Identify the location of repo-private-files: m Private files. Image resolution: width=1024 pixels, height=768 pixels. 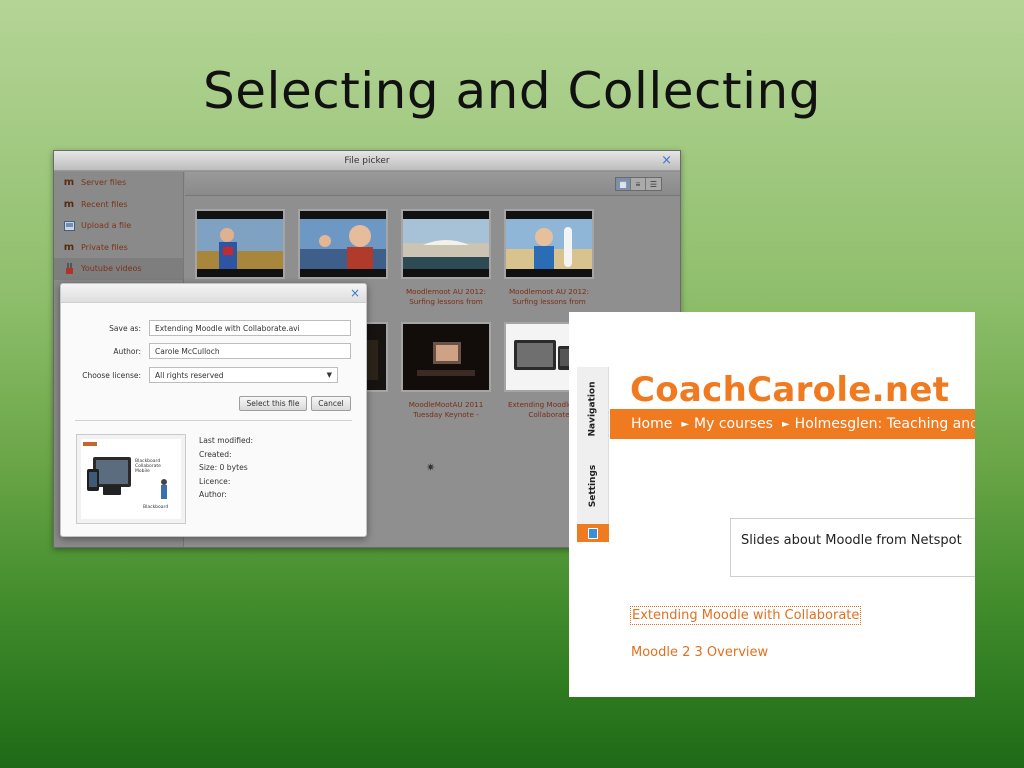
(118, 248).